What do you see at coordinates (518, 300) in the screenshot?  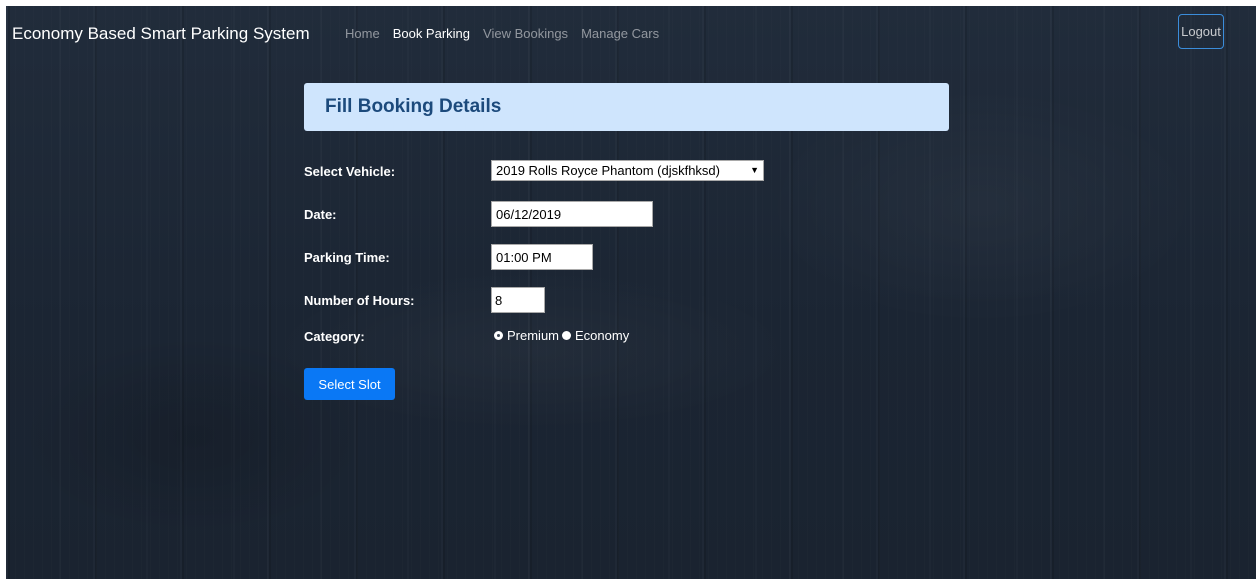 I see `hours-input` at bounding box center [518, 300].